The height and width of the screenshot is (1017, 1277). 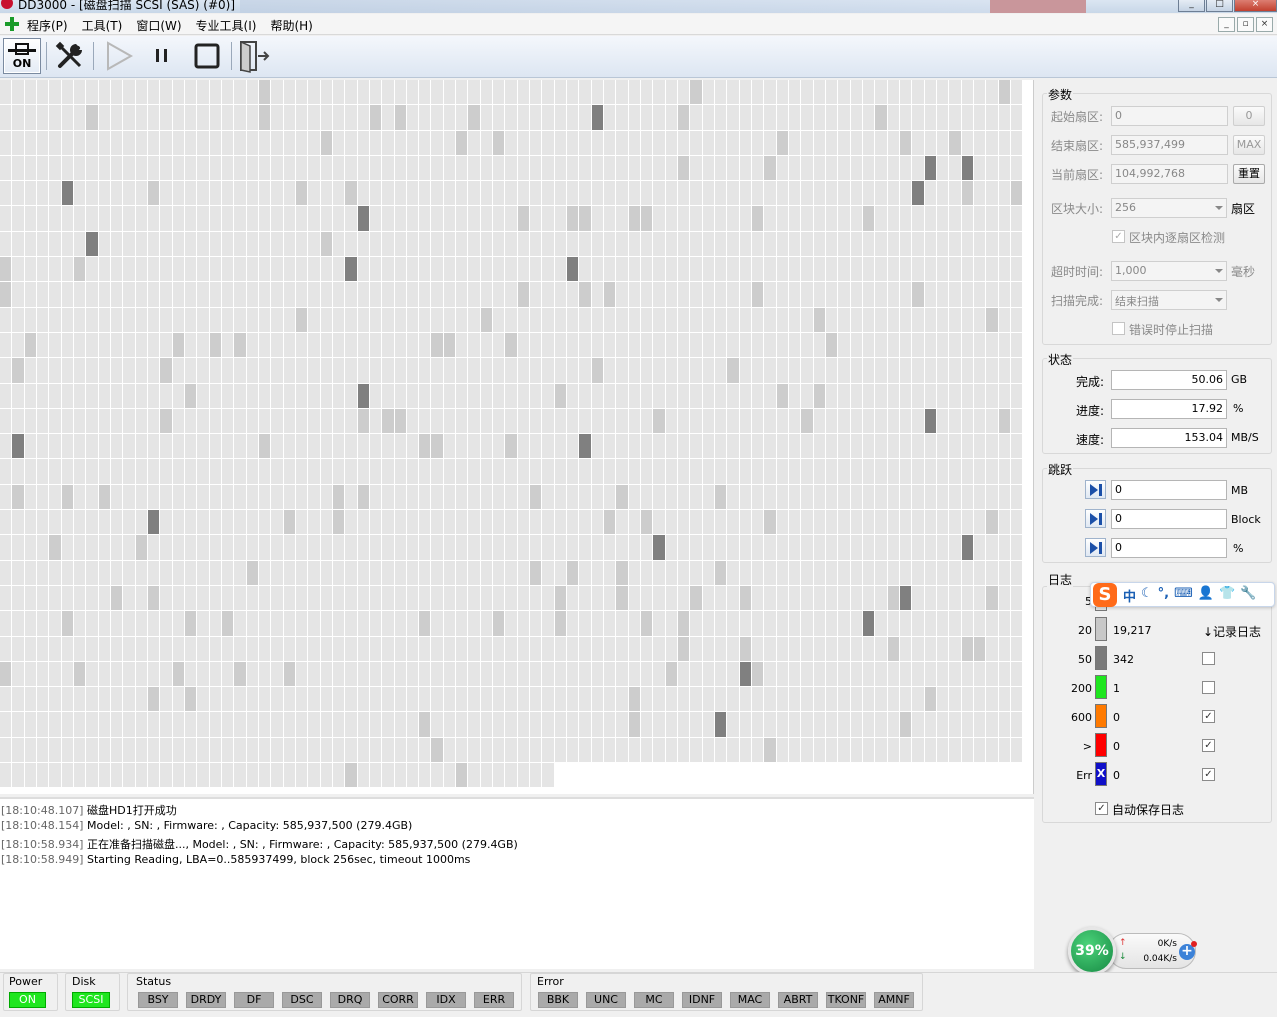 I want to click on jump-pct-input: 0, so click(x=1169, y=548).